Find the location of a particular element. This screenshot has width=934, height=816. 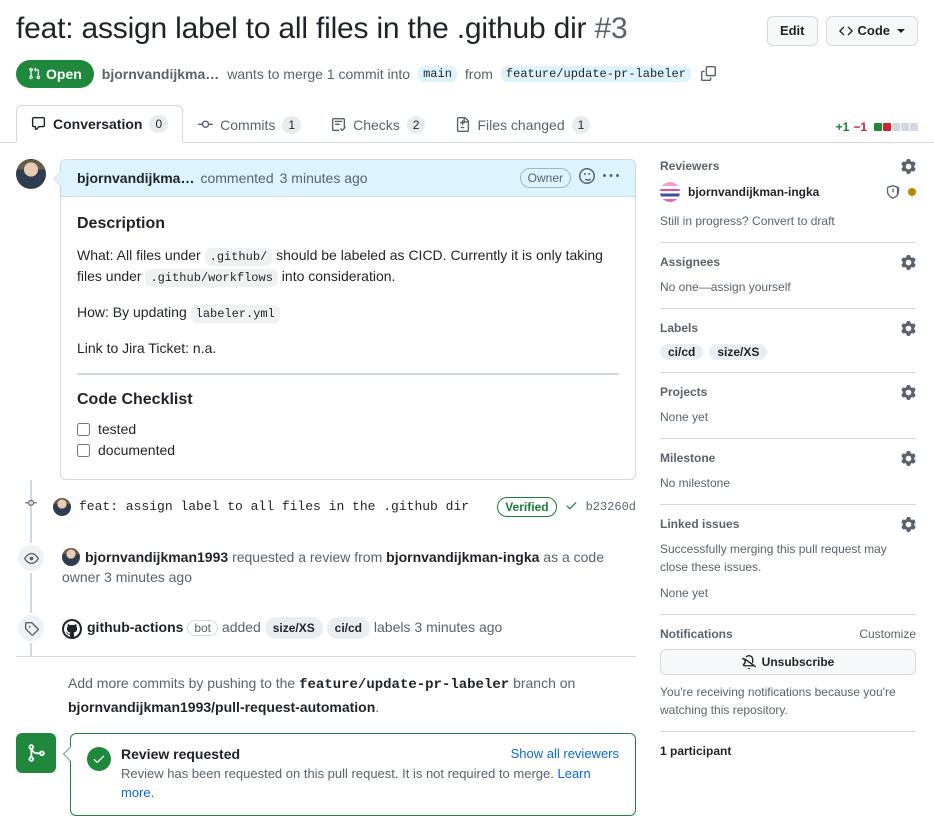

divider is located at coordinates (348, 374).